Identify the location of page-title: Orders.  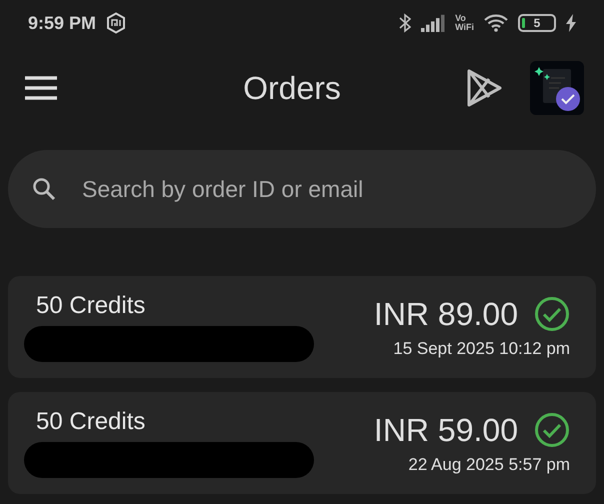
(292, 88).